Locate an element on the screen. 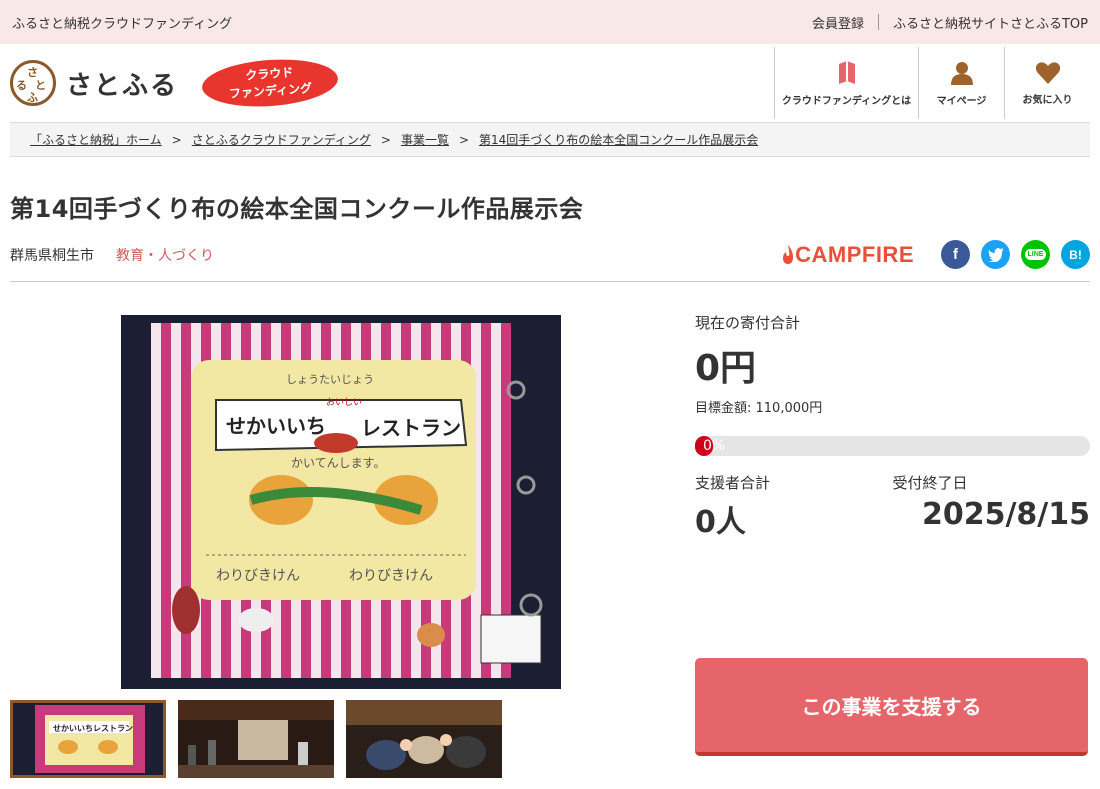 Image resolution: width=1100 pixels, height=789 pixels. hatena-icon: B! is located at coordinates (1075, 254).